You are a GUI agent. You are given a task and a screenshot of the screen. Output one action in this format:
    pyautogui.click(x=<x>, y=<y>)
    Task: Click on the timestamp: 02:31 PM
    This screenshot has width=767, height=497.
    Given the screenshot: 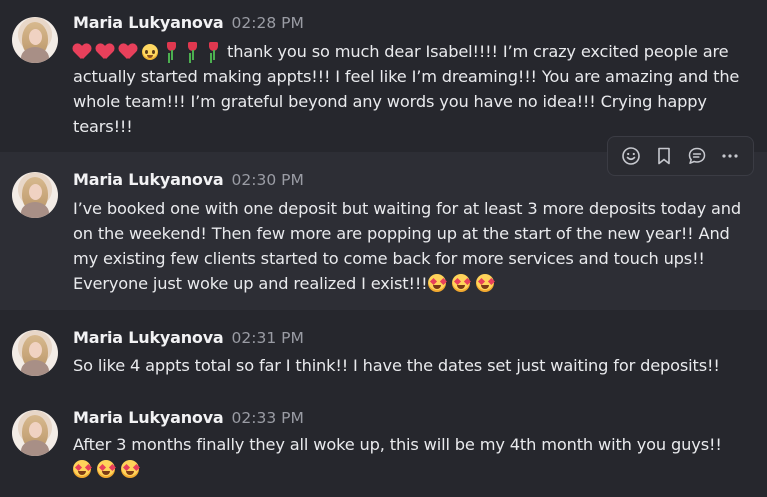 What is the action you would take?
    pyautogui.click(x=268, y=338)
    